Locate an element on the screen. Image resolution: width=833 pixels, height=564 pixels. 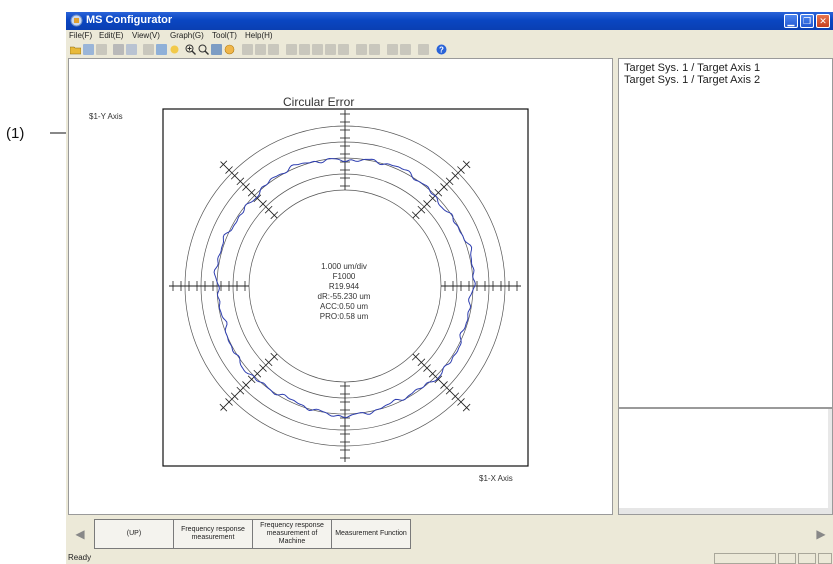
status-text: Ready is located at coordinates (80, 557).